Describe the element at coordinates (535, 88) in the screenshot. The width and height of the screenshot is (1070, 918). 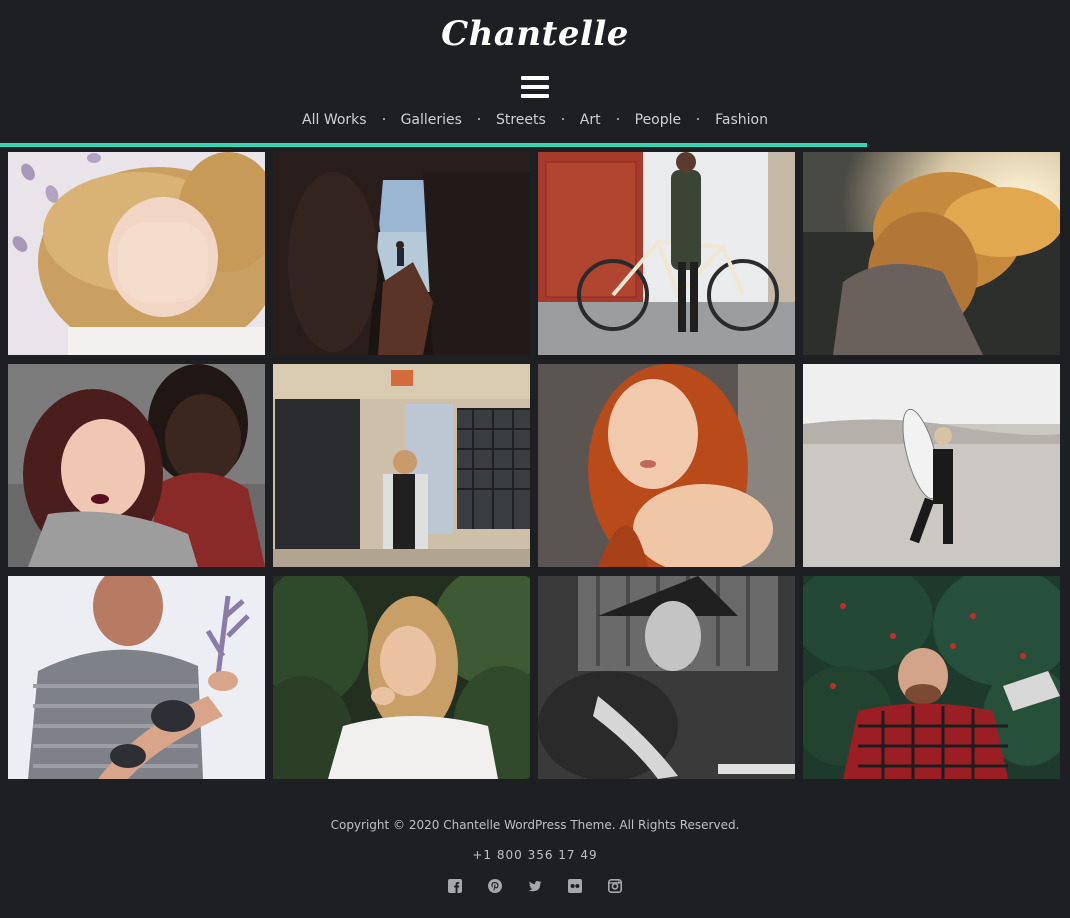
I see `hamburger-menu-icon` at that location.